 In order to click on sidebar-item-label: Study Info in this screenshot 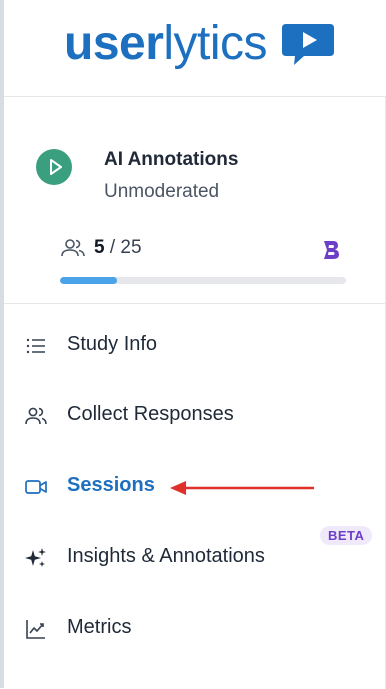, I will do `click(112, 344)`.